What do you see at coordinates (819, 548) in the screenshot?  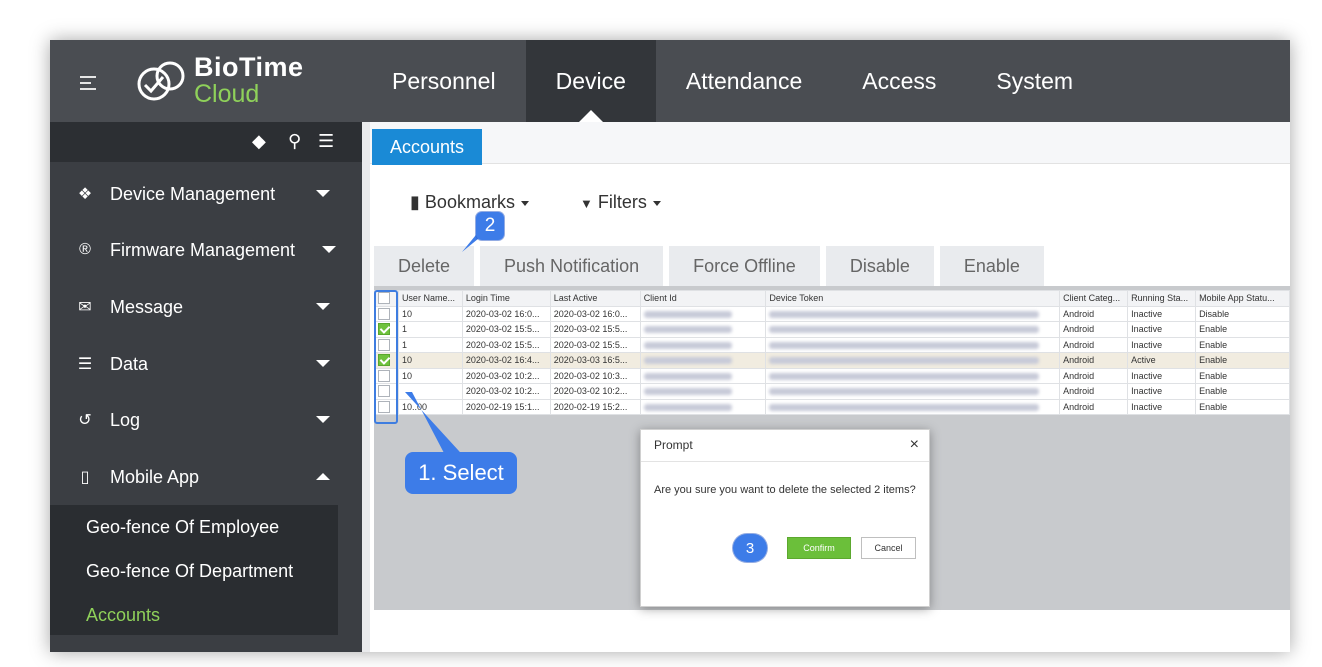 I see `confirm-button: Confirm` at bounding box center [819, 548].